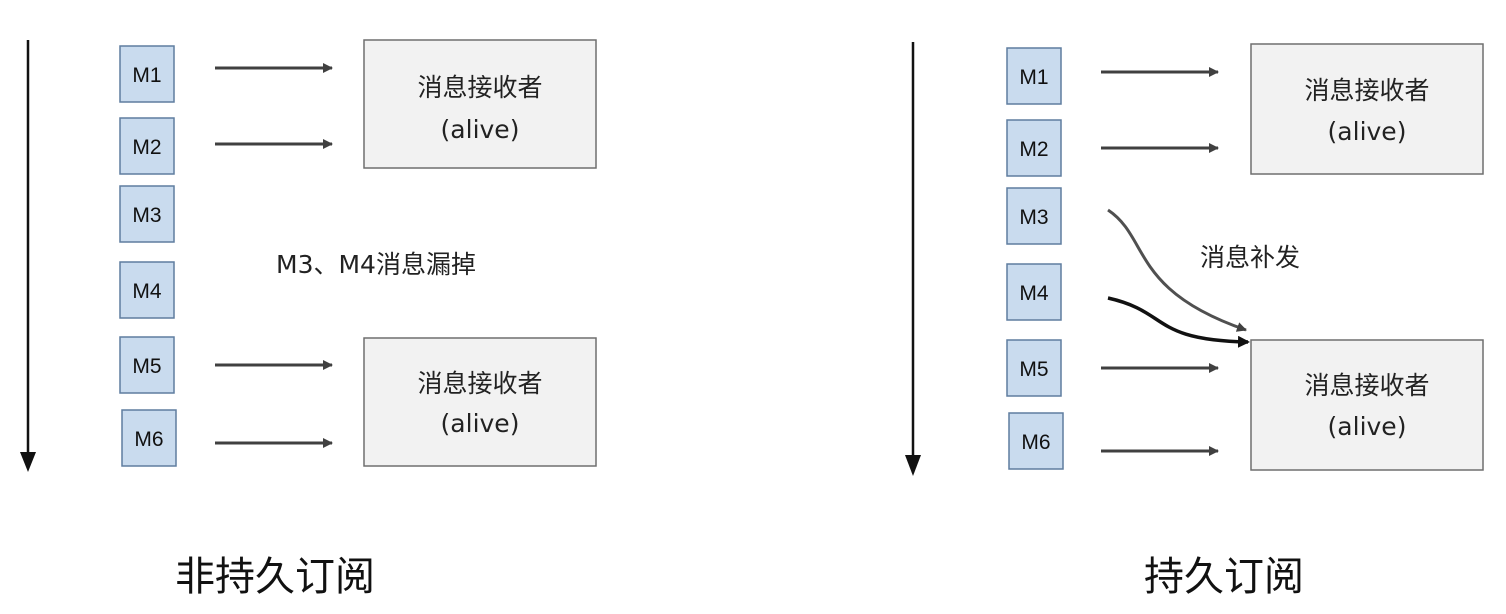 The width and height of the screenshot is (1506, 614). I want to click on left-message-m1-label: M1, so click(146, 75).